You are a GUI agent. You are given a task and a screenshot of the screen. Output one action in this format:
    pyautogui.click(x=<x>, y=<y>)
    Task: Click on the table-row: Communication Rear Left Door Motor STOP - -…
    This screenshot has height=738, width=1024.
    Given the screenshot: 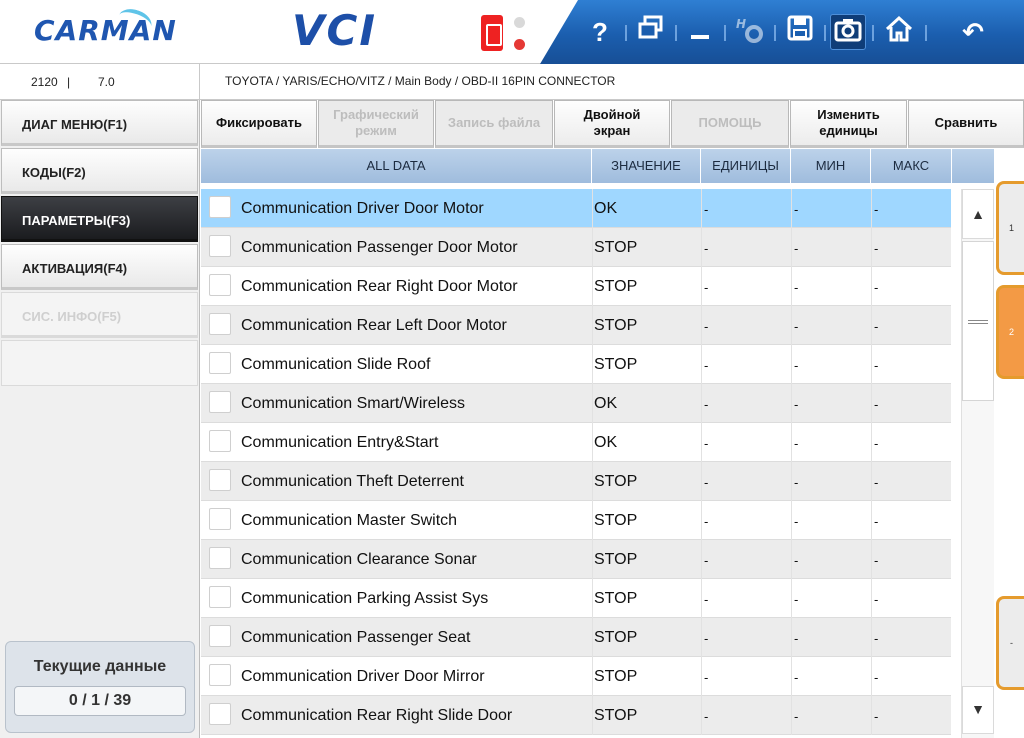 What is the action you would take?
    pyautogui.click(x=576, y=325)
    